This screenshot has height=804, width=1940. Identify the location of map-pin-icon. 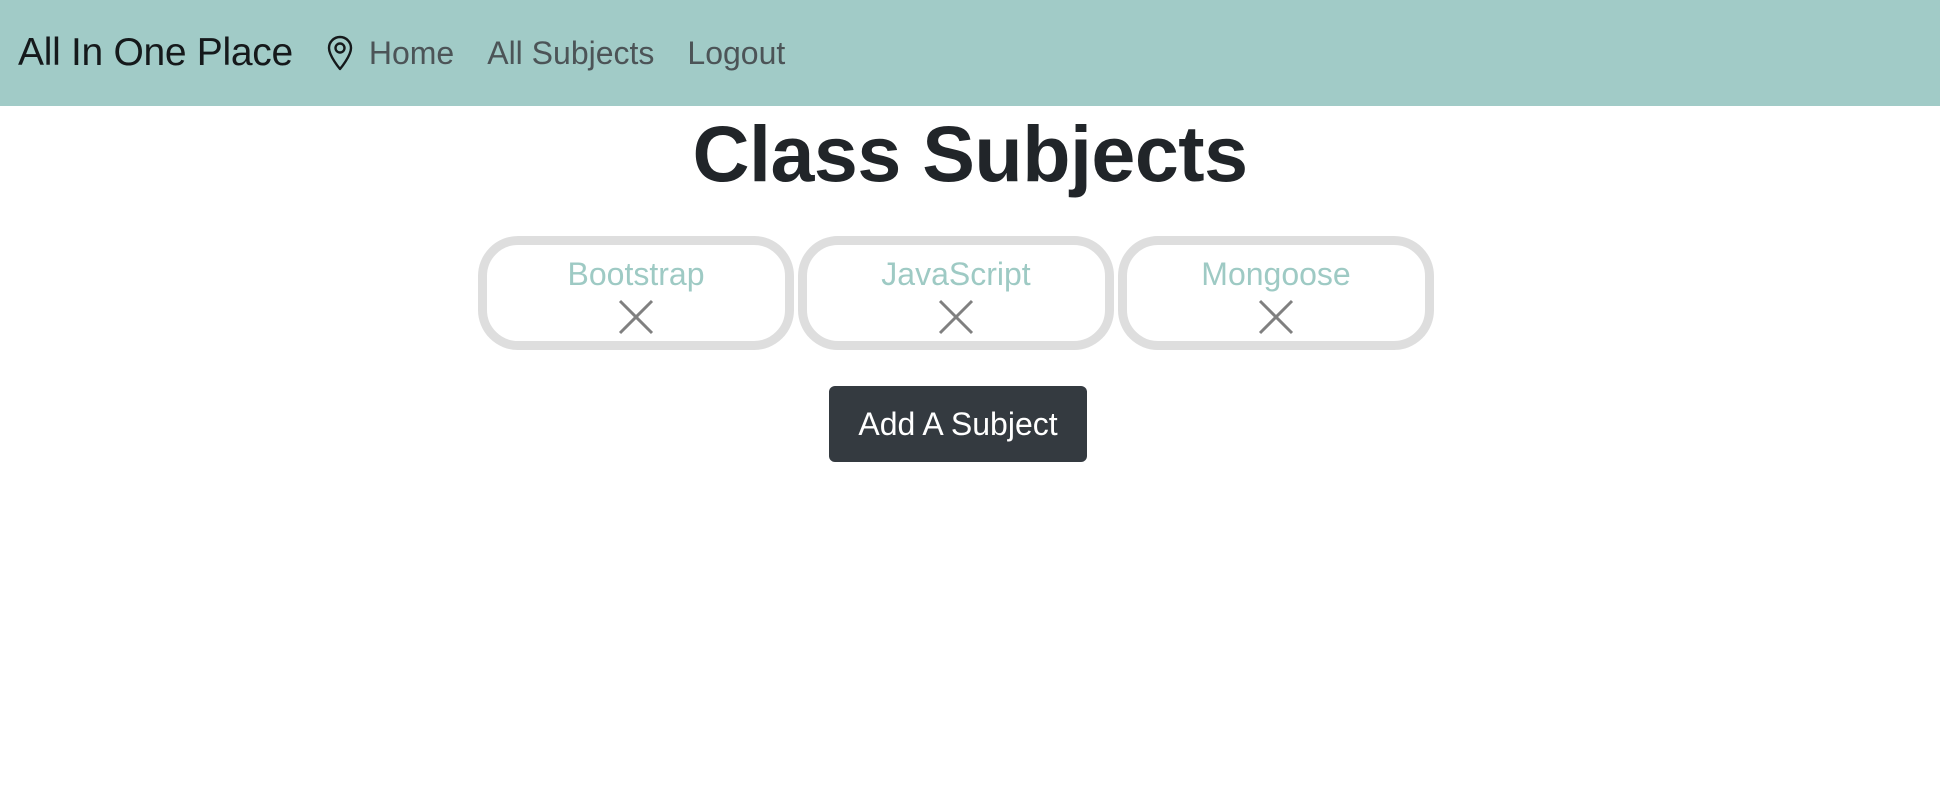
(340, 53).